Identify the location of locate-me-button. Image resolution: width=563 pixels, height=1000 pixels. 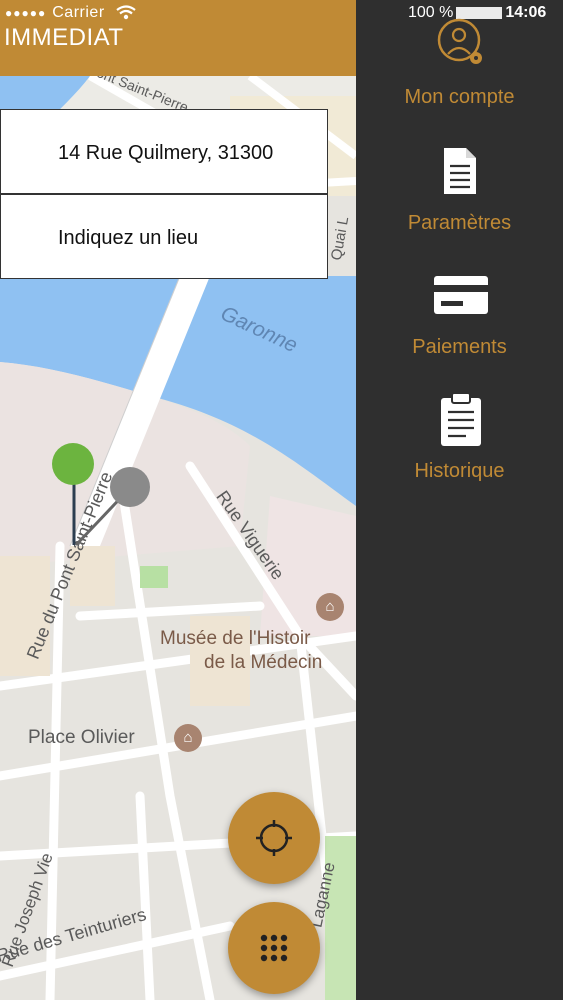
(274, 838).